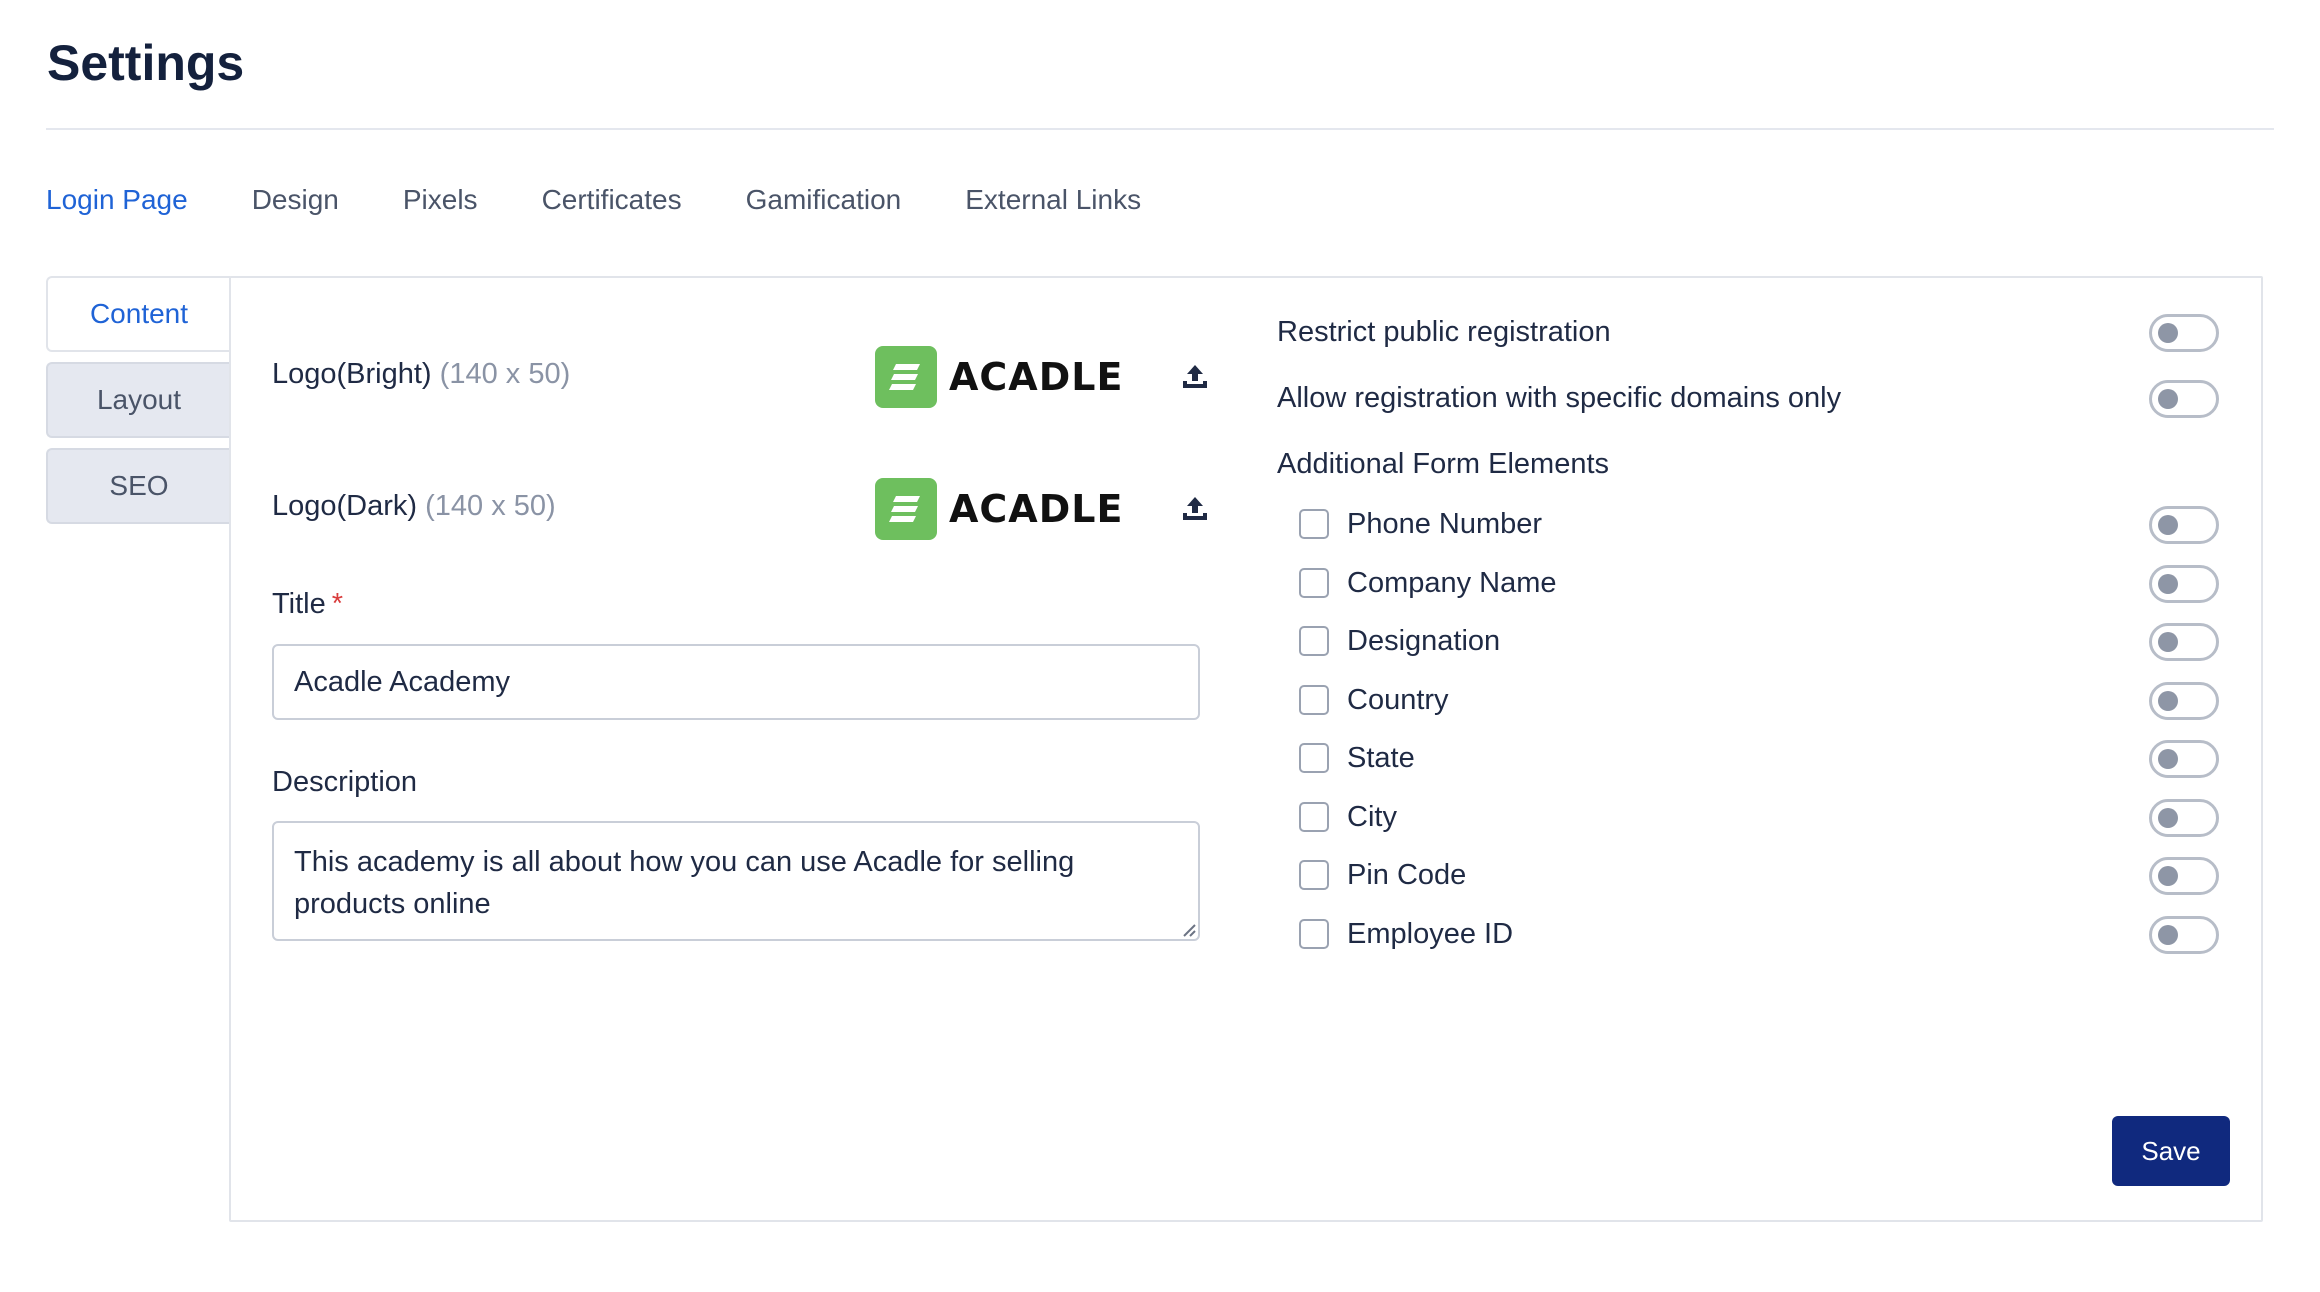 The height and width of the screenshot is (1292, 2320). Describe the element at coordinates (1452, 583) in the screenshot. I see `company-name-label: Company Name` at that location.